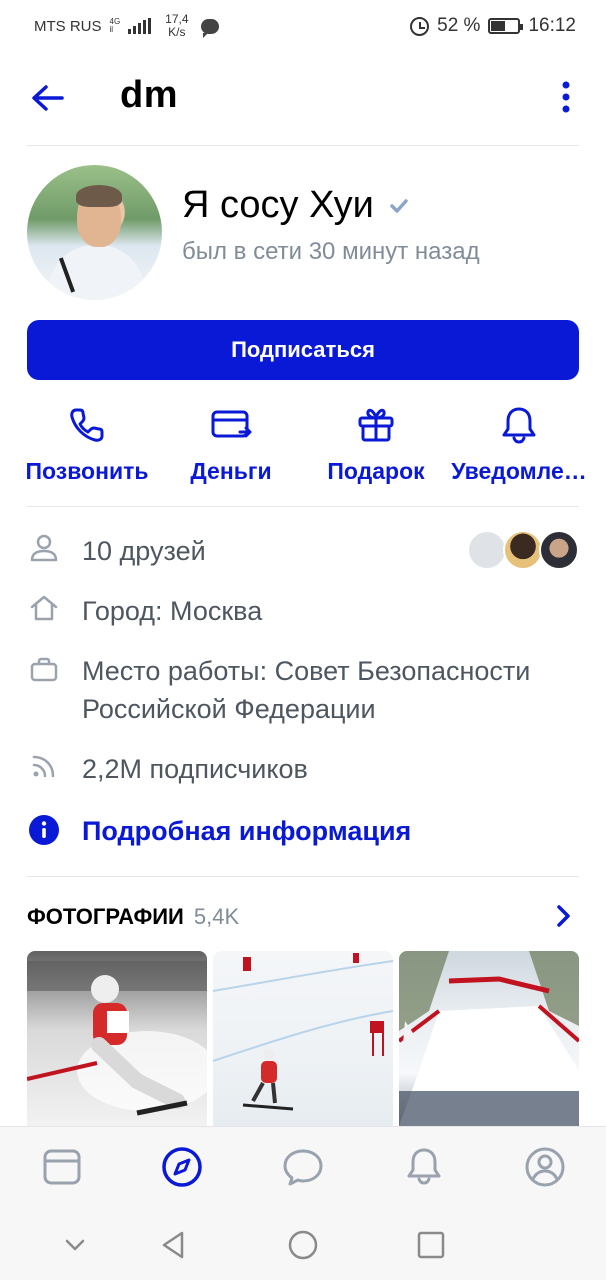 This screenshot has height=1280, width=606. I want to click on status-left: MTS RUS 4G il 17,4 K/s, so click(126, 26).